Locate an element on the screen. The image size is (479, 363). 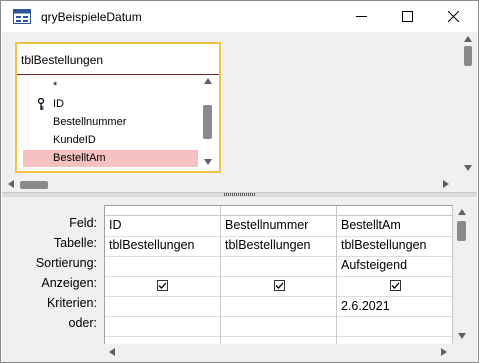
design-area-horizontal-scrollbar is located at coordinates (239, 184).